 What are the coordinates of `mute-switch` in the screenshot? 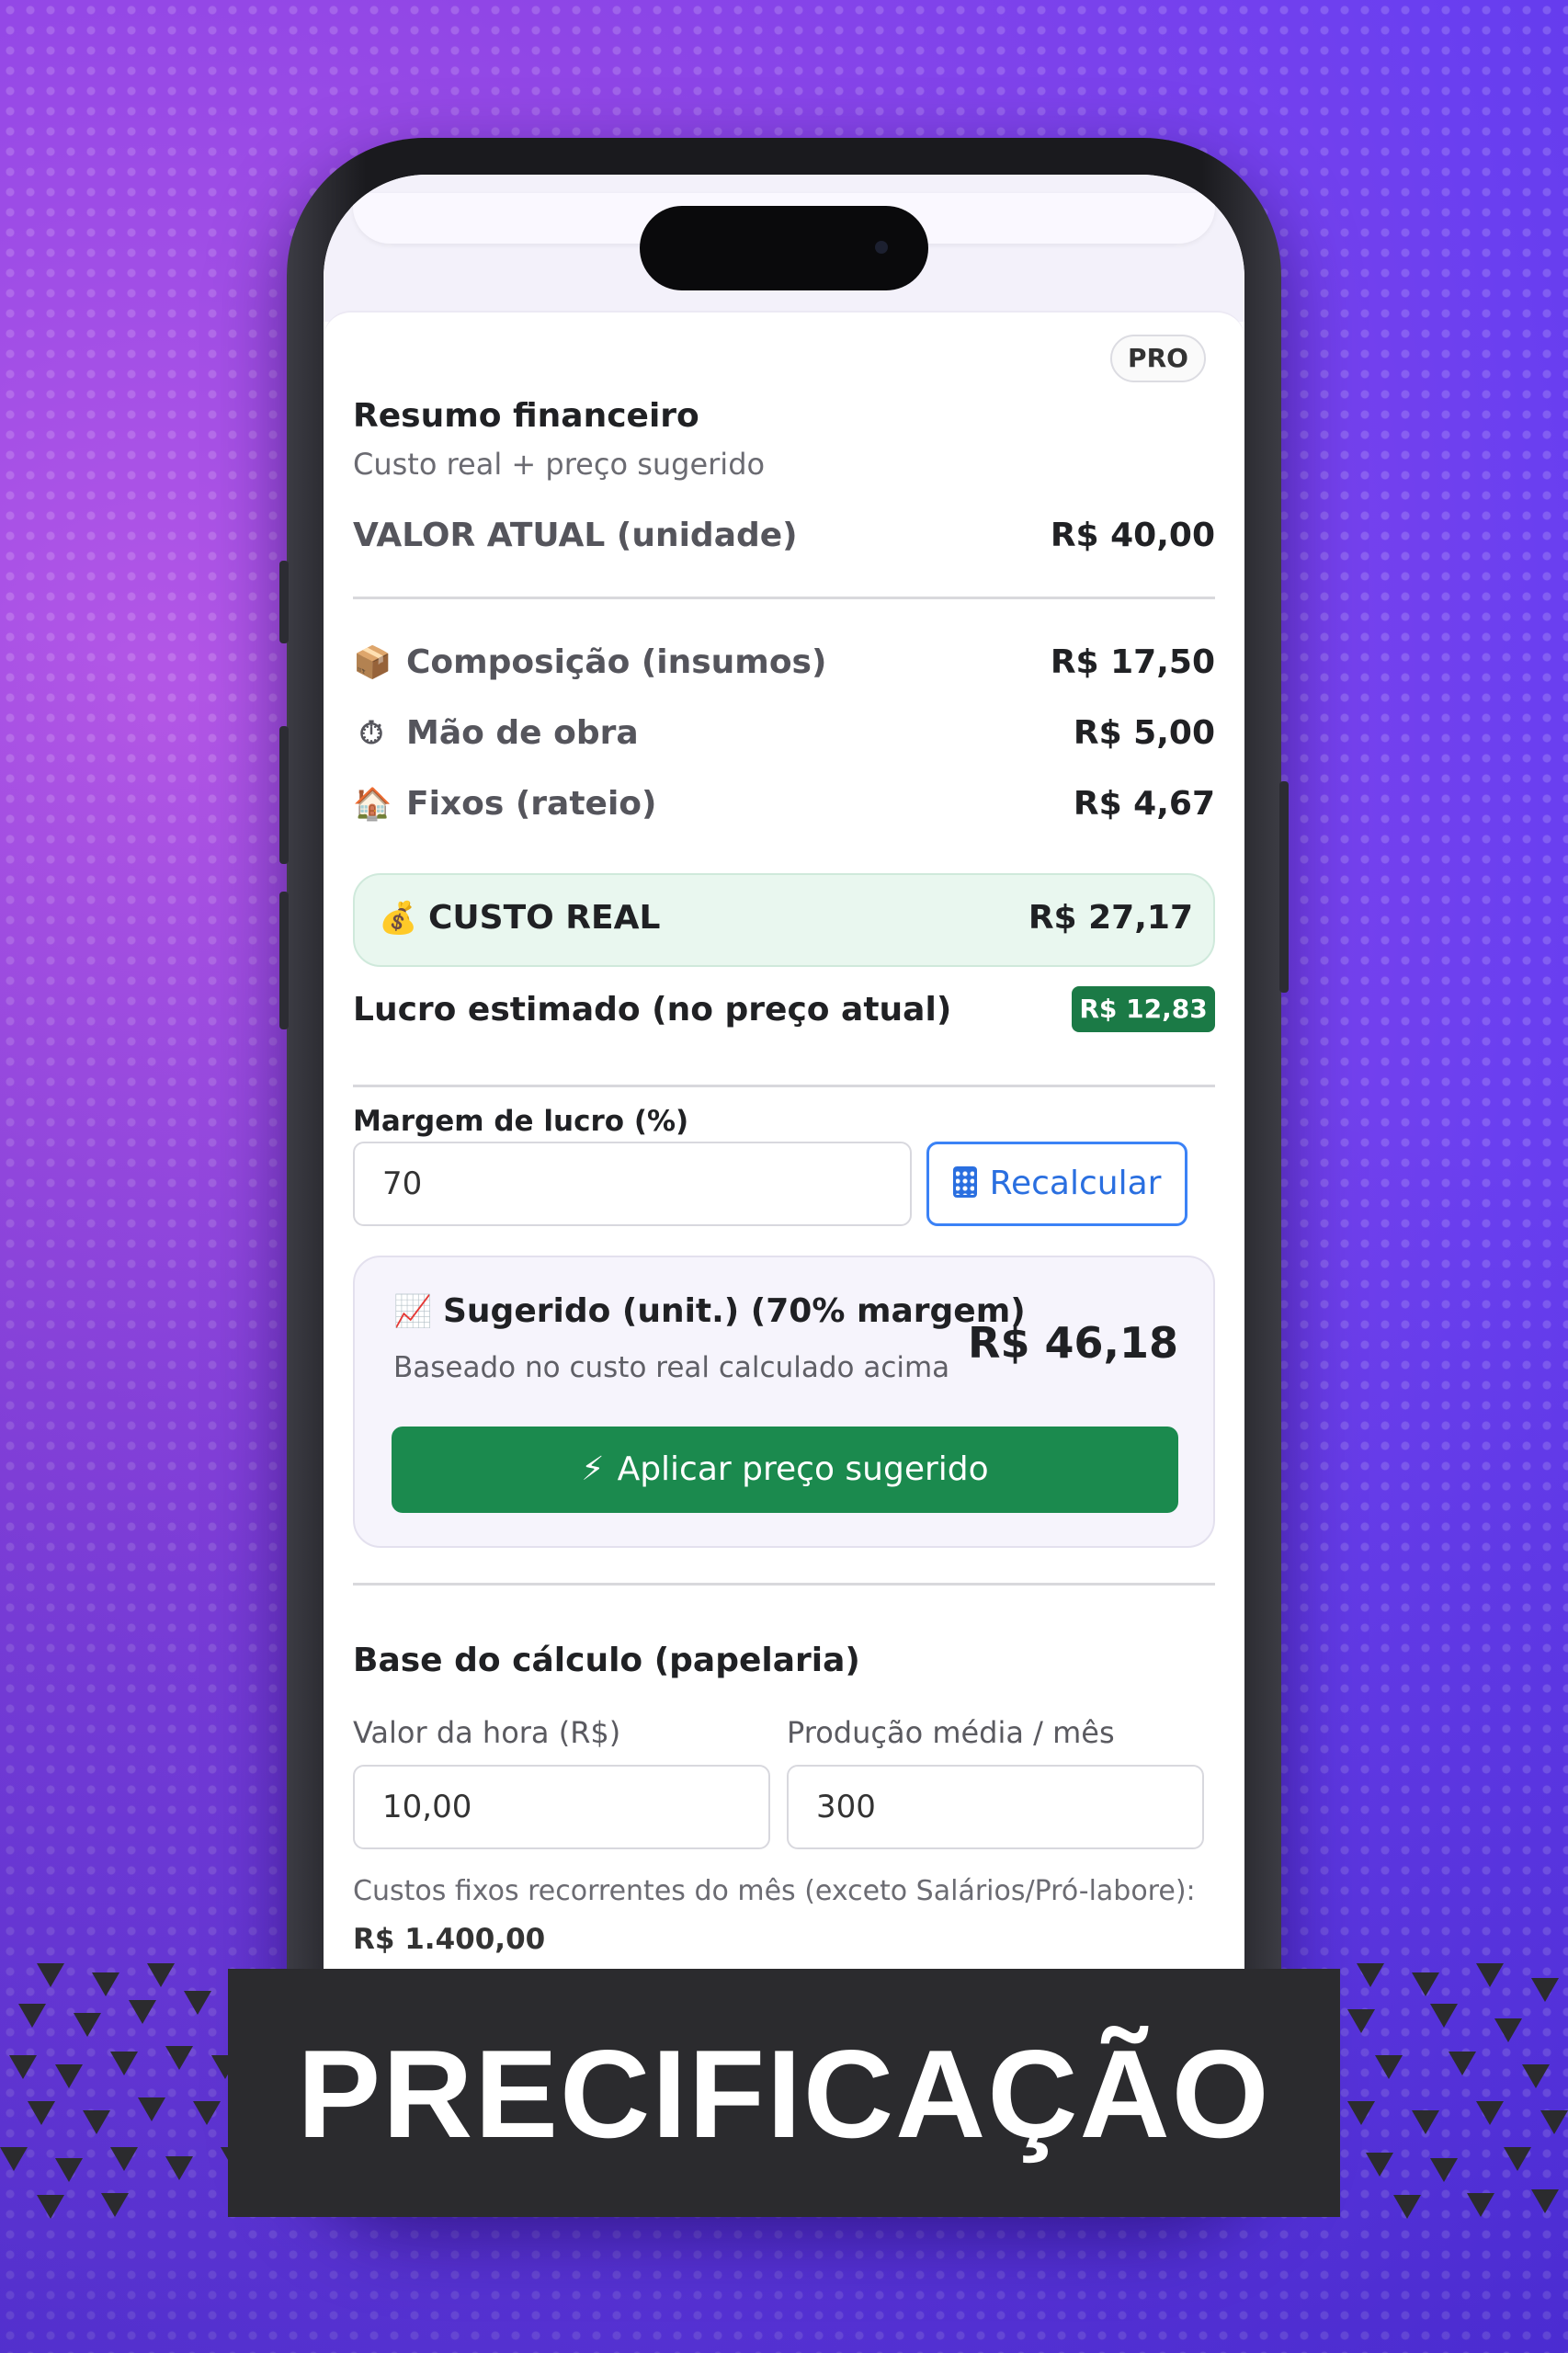 It's located at (284, 602).